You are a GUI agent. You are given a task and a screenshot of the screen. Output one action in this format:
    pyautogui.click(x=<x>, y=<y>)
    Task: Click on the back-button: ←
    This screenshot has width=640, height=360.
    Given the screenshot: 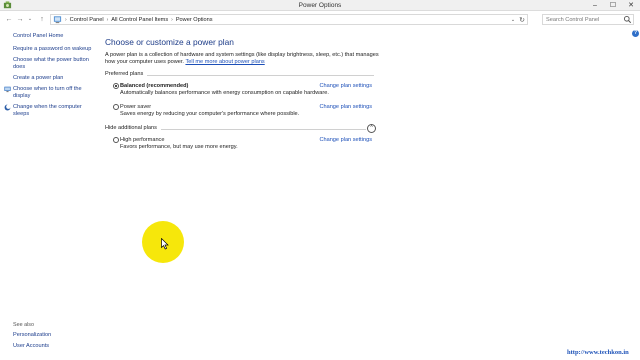 What is the action you would take?
    pyautogui.click(x=9, y=19)
    